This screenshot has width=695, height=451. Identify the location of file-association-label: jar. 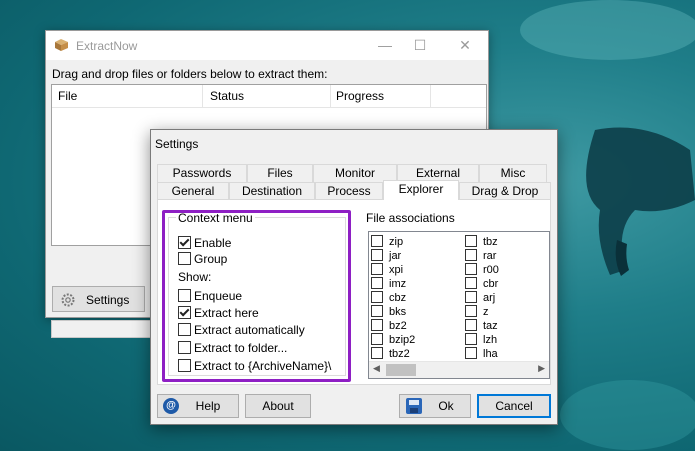
(395, 256).